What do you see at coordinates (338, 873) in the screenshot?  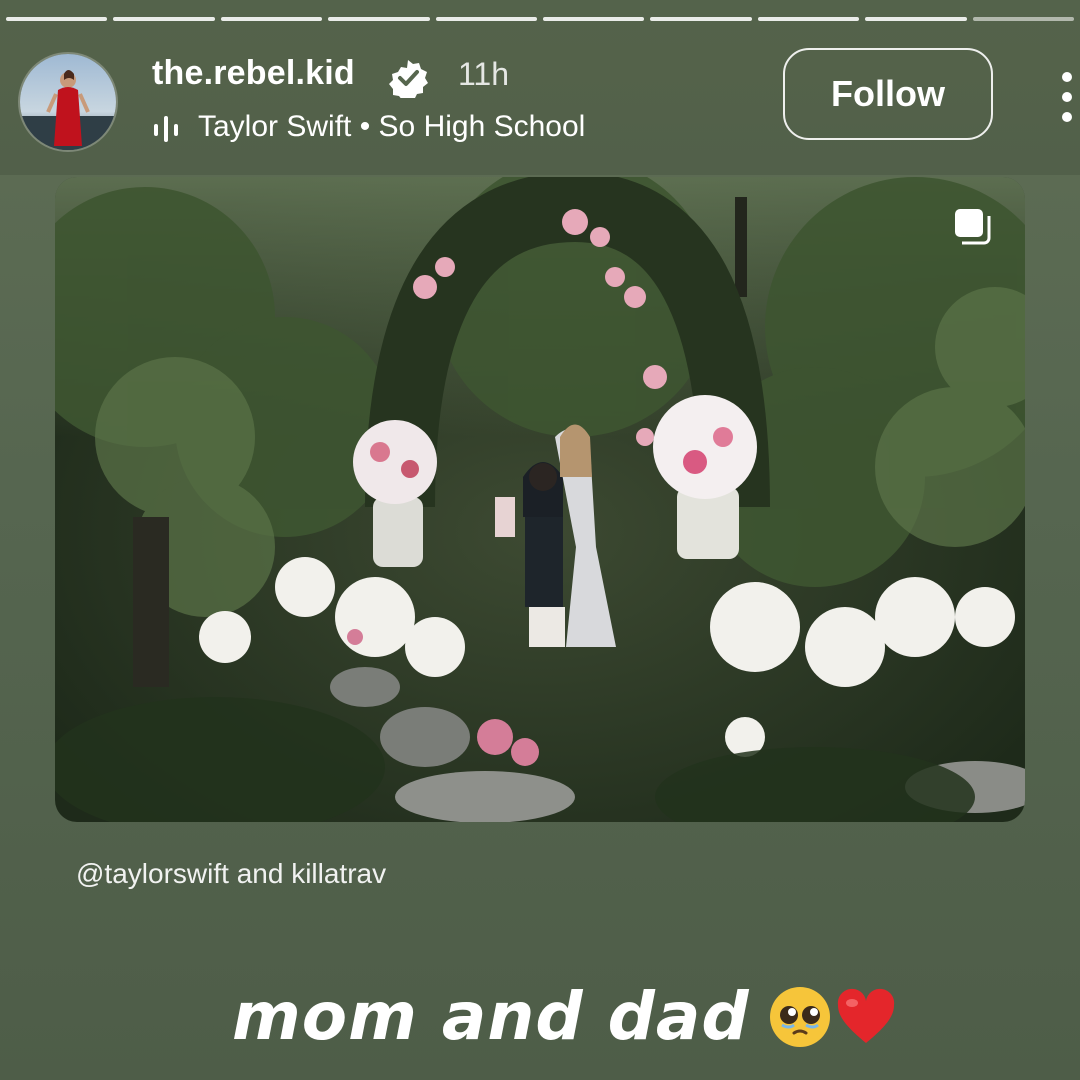 I see `mention-second: killatrav` at bounding box center [338, 873].